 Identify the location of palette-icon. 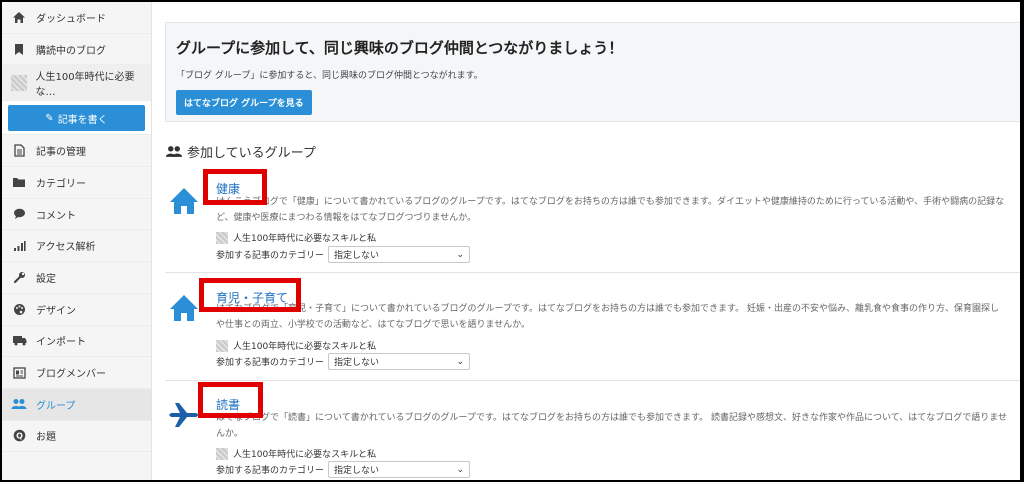
(19, 309).